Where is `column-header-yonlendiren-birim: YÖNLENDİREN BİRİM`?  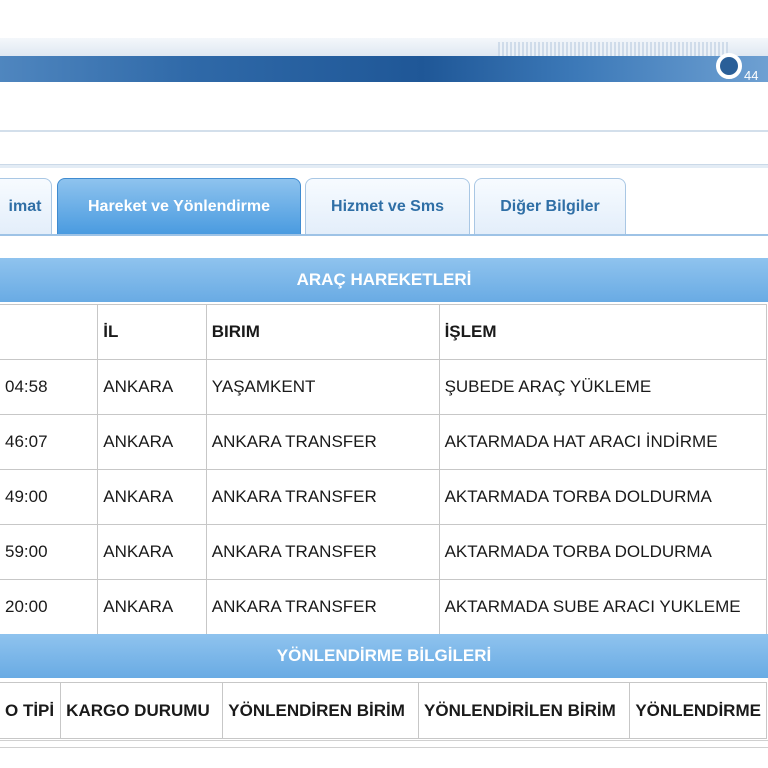 column-header-yonlendiren-birim: YÖNLENDİREN BİRİM is located at coordinates (321, 710).